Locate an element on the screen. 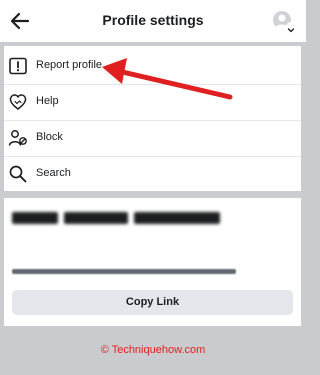  blurred-profile-url is located at coordinates (124, 271).